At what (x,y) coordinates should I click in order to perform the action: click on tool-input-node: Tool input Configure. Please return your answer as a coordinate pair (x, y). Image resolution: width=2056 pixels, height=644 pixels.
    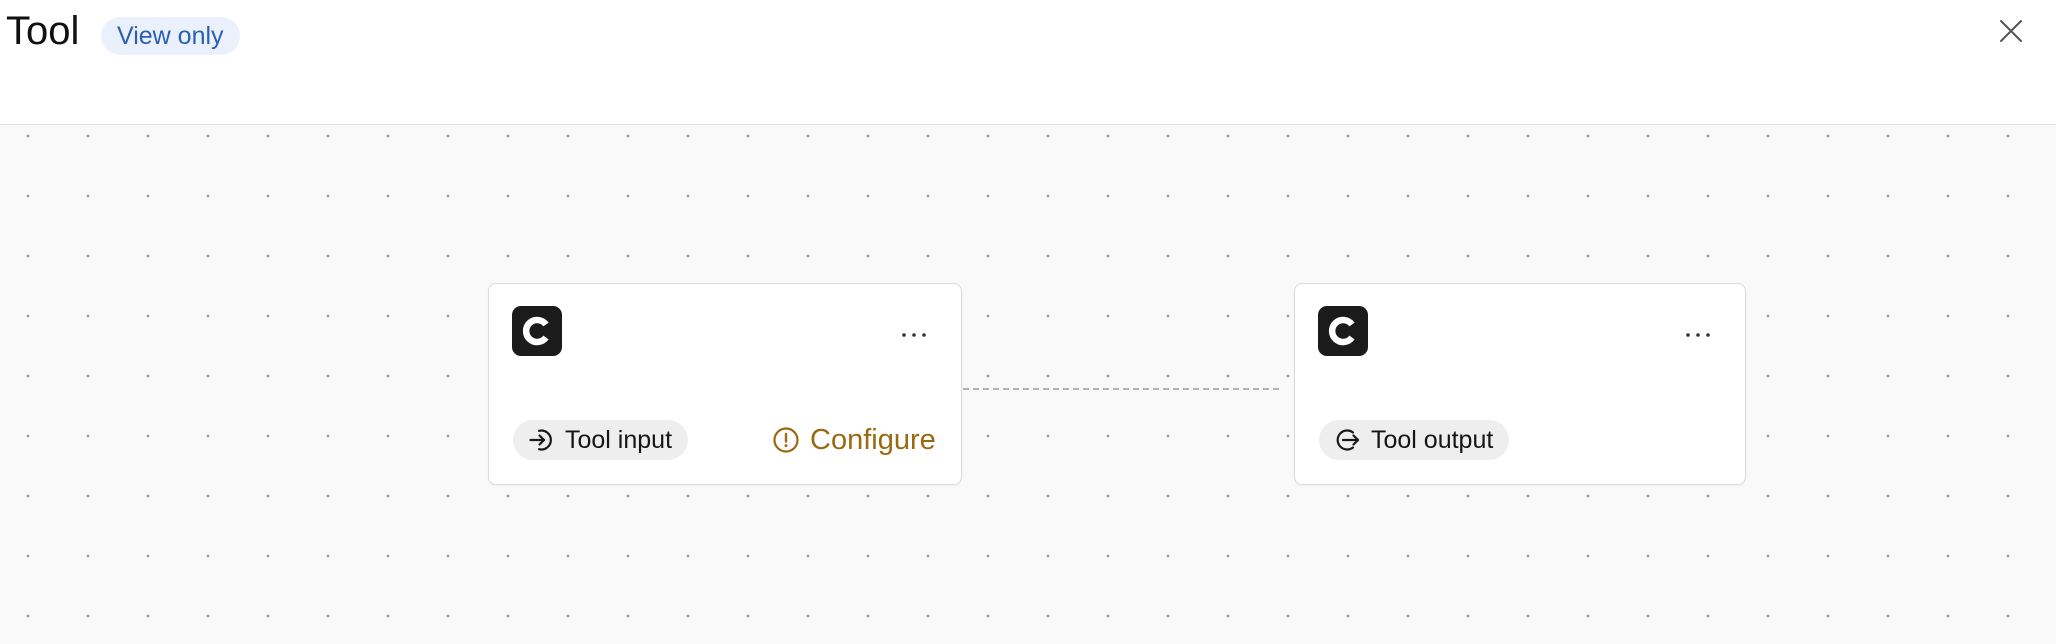
    Looking at the image, I should click on (725, 384).